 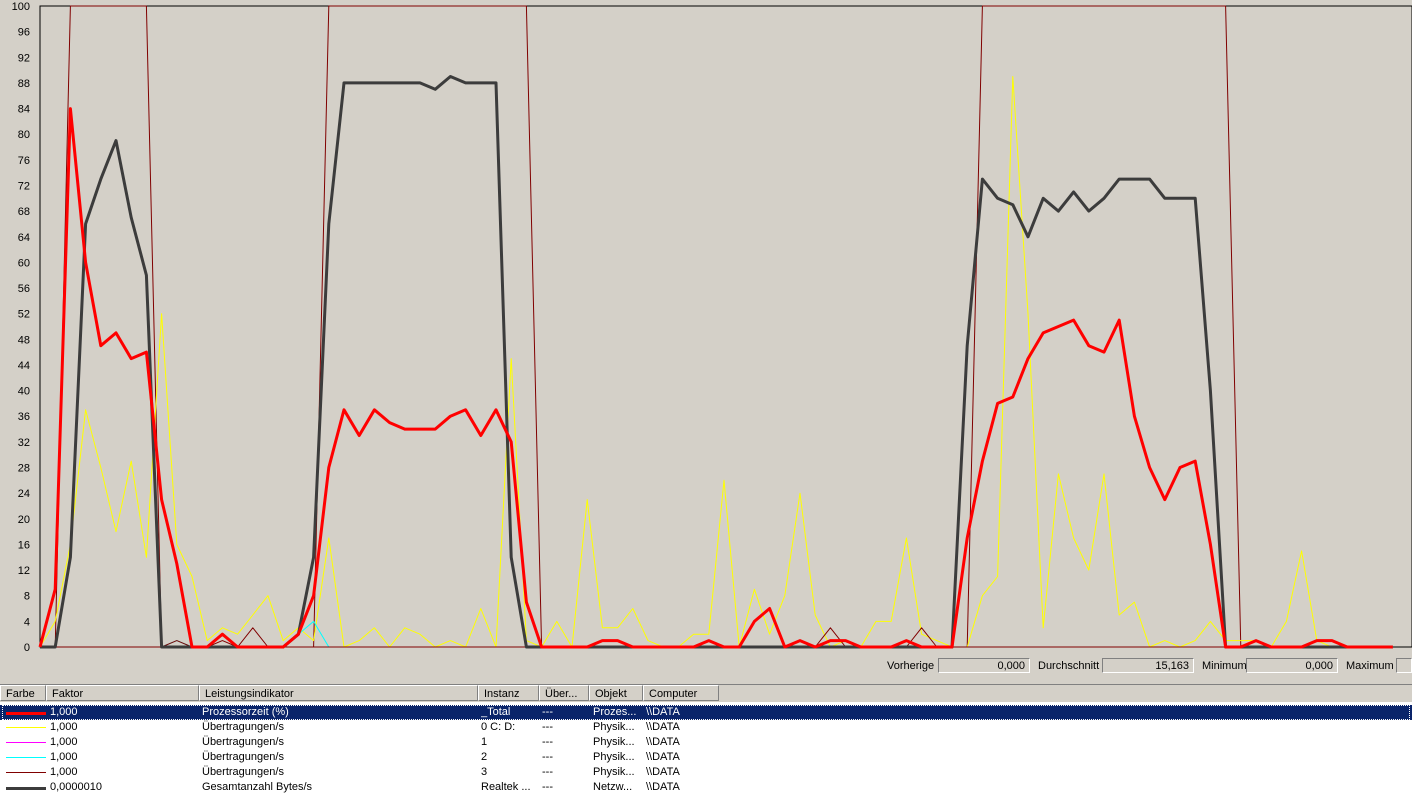 What do you see at coordinates (616, 693) in the screenshot?
I see `column-header-objekt: Objekt` at bounding box center [616, 693].